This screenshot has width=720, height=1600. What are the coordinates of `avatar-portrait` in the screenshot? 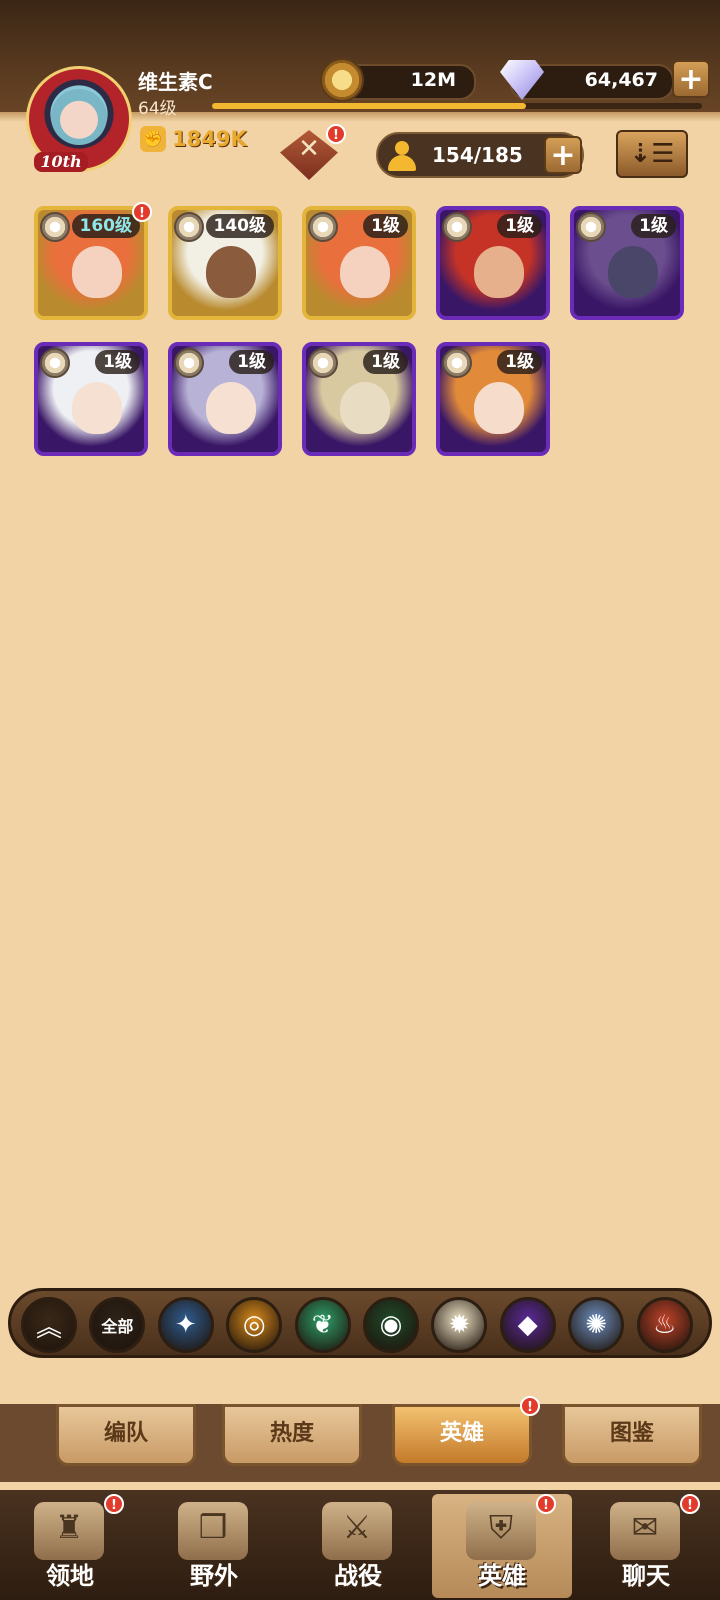 It's located at (79, 117).